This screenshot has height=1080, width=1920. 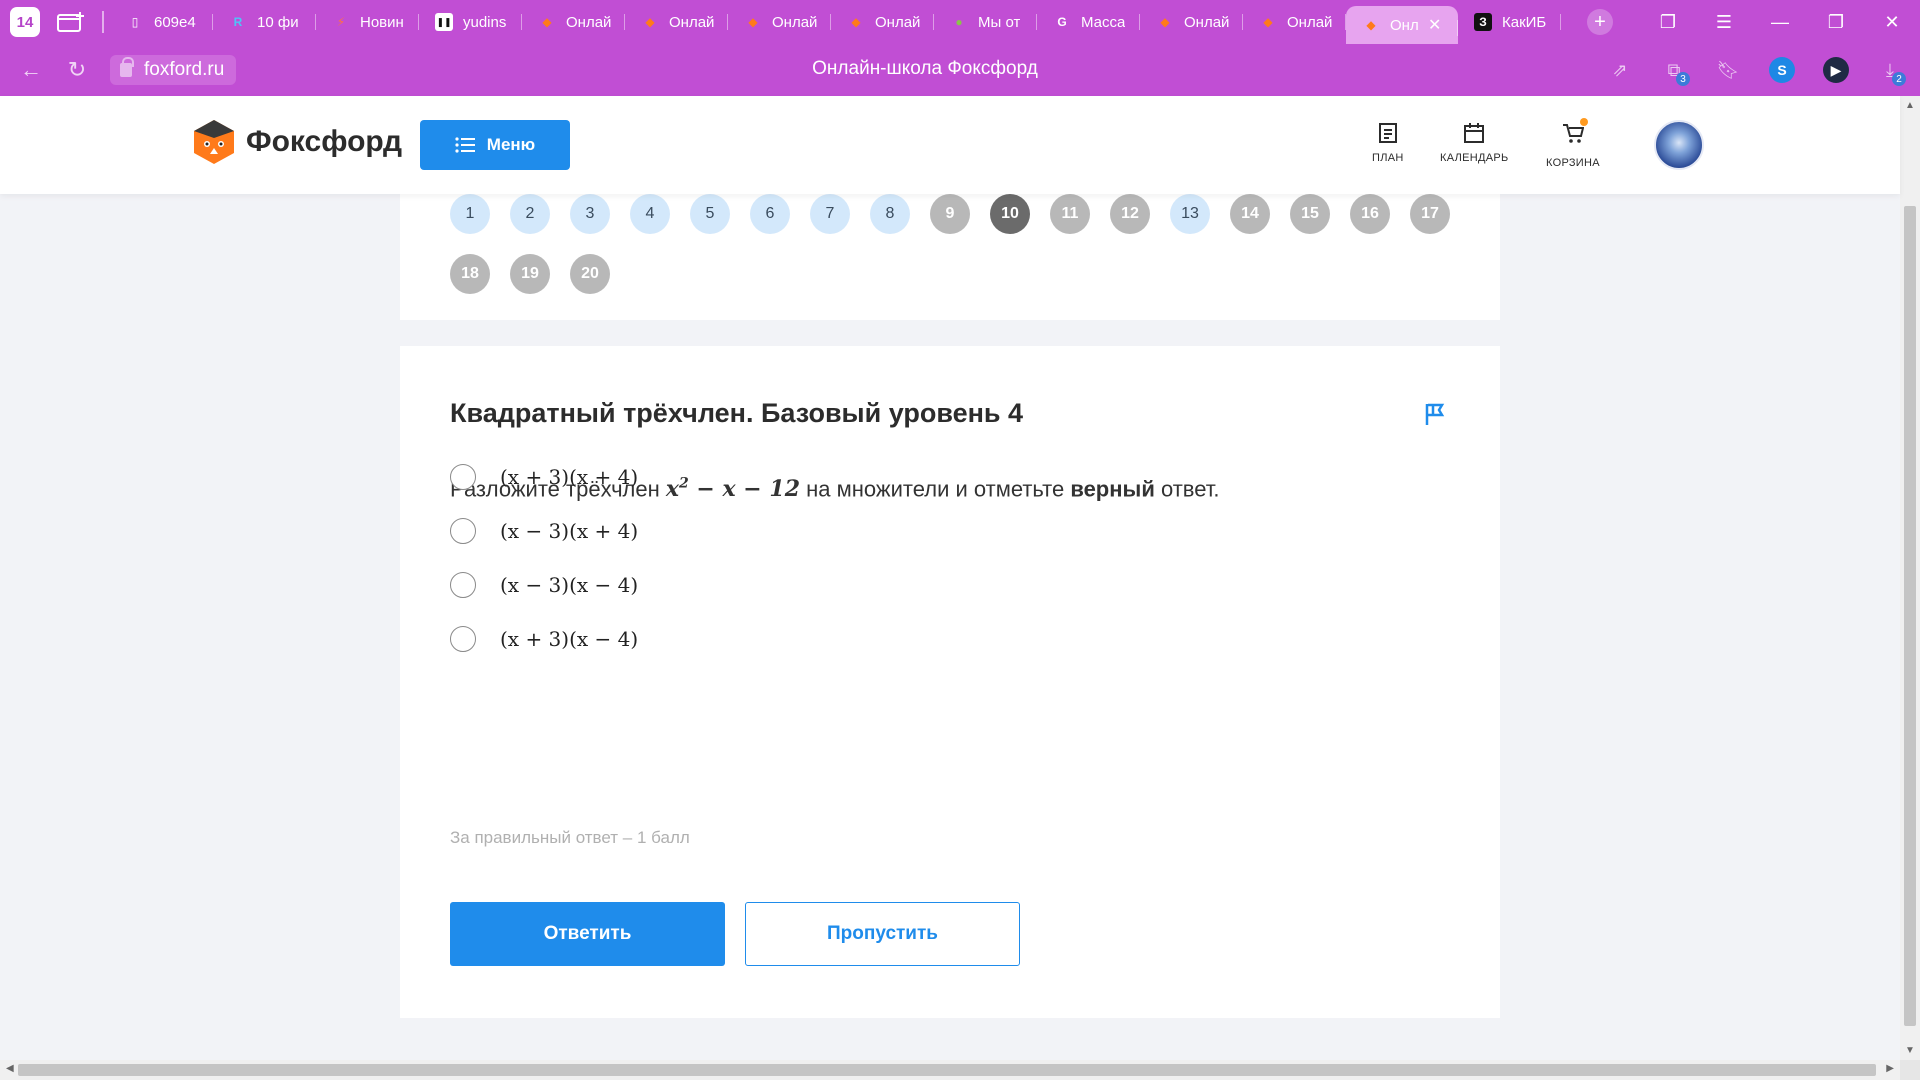 What do you see at coordinates (1130, 214) in the screenshot?
I see `question-number-12: 12` at bounding box center [1130, 214].